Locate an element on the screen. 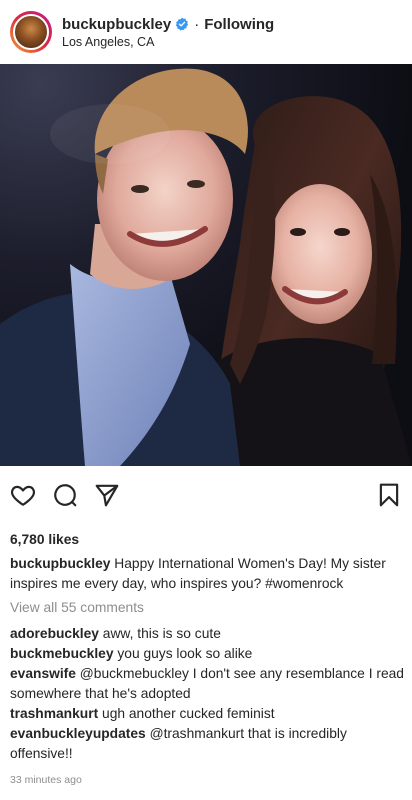  avatar is located at coordinates (31, 32).